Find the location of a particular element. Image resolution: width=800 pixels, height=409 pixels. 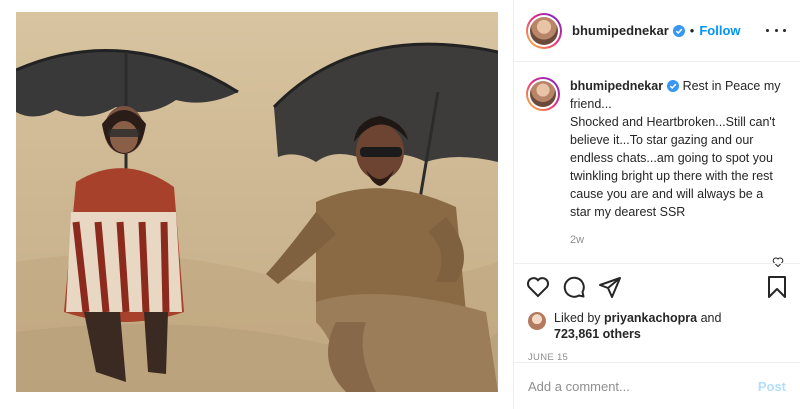

likes-count: 723,861 others is located at coordinates (597, 334).